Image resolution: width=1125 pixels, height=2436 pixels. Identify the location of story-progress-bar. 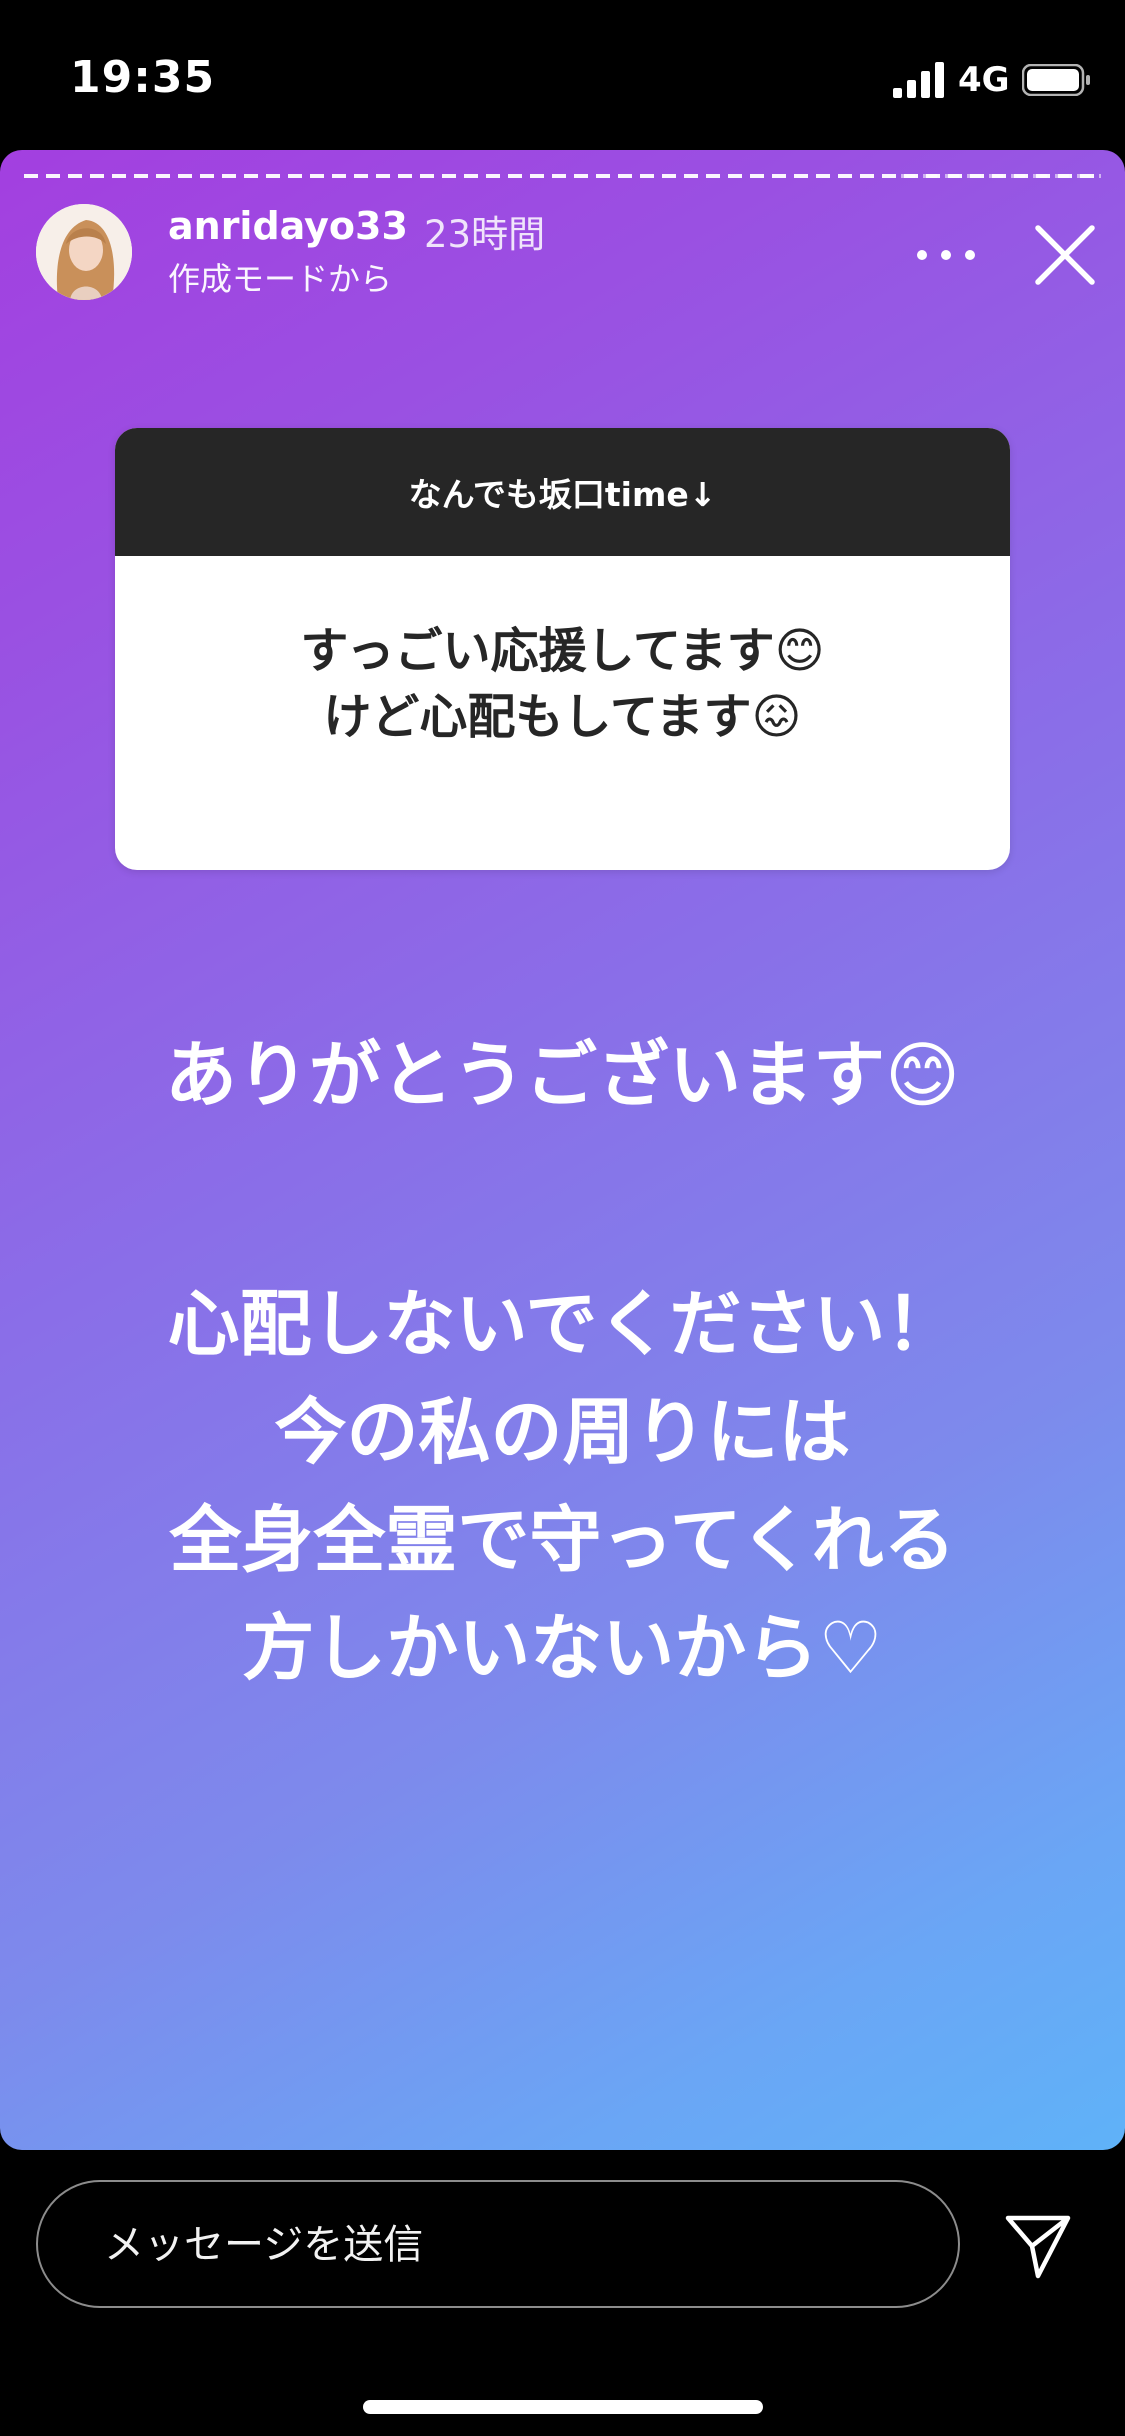
(562, 176).